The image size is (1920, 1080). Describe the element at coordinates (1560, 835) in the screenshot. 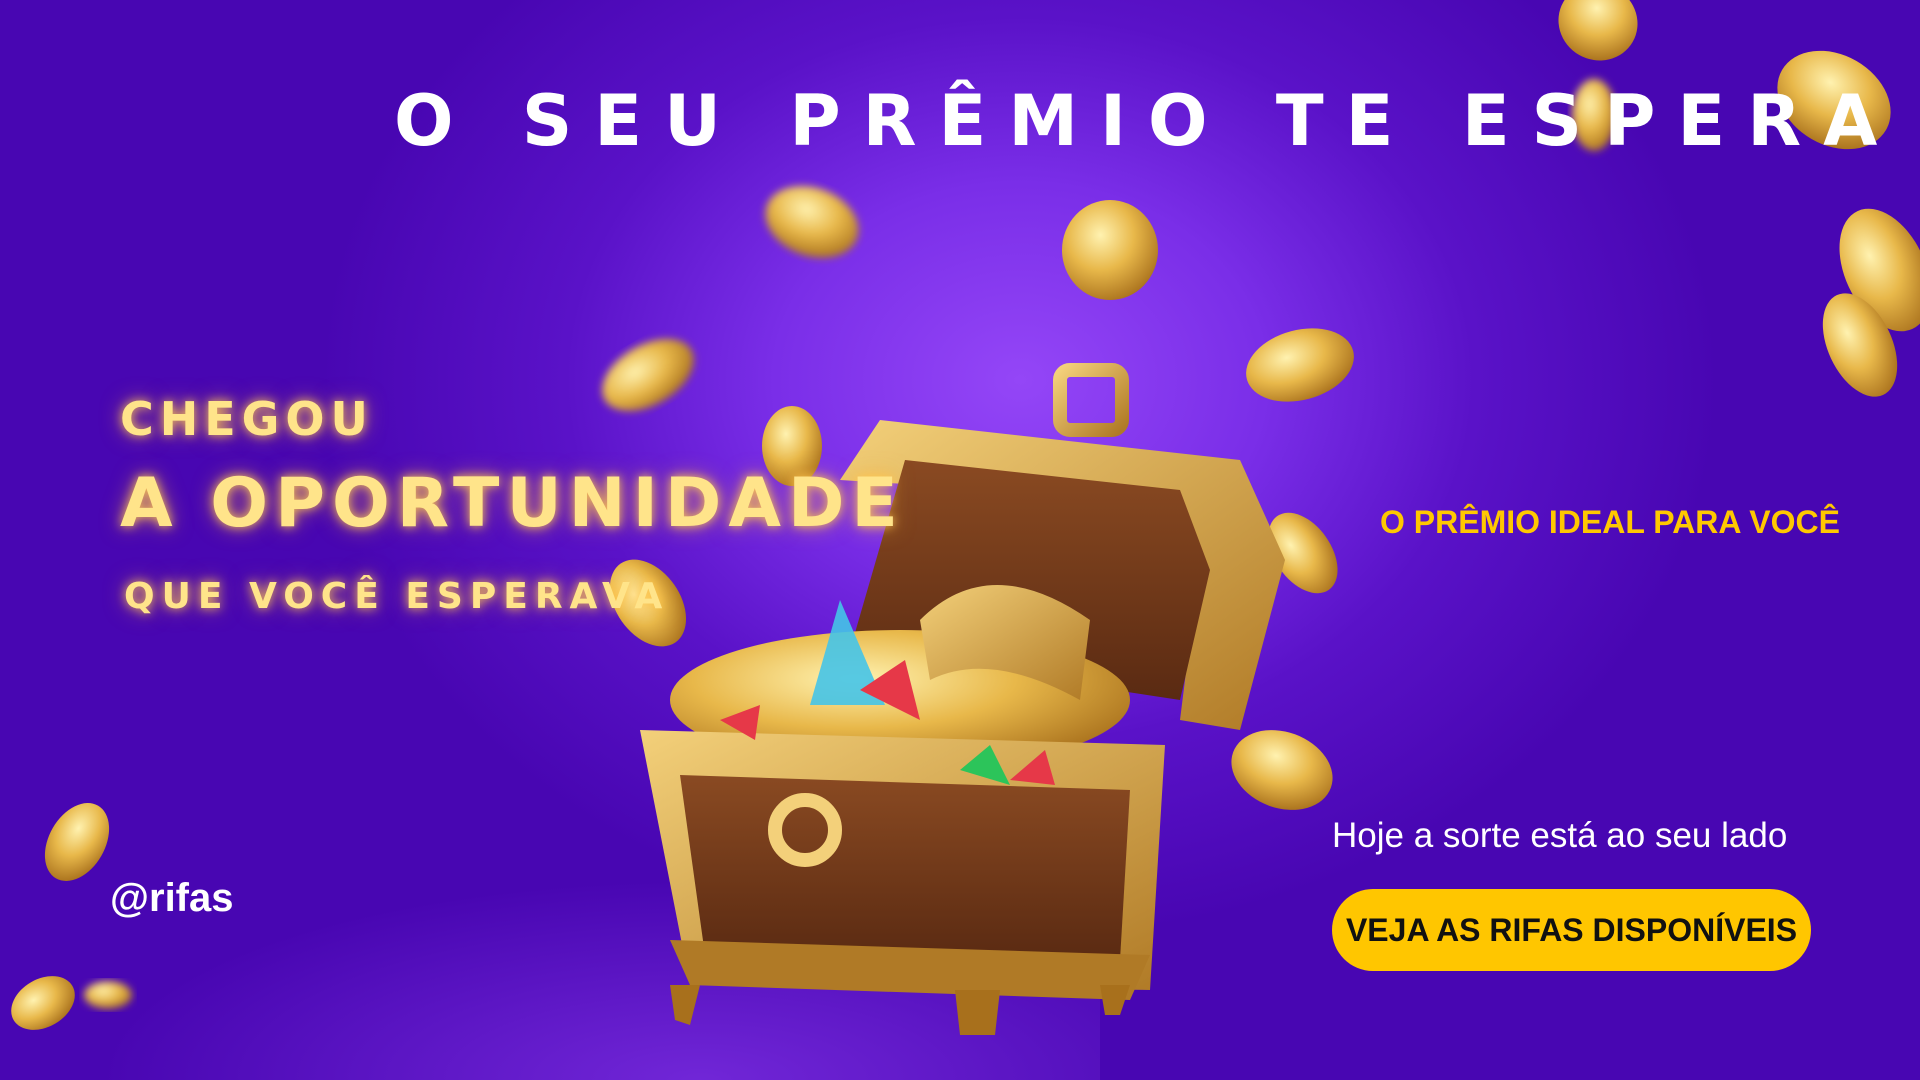

I see `tagline: Hoje a sorte está ao seu lado` at that location.